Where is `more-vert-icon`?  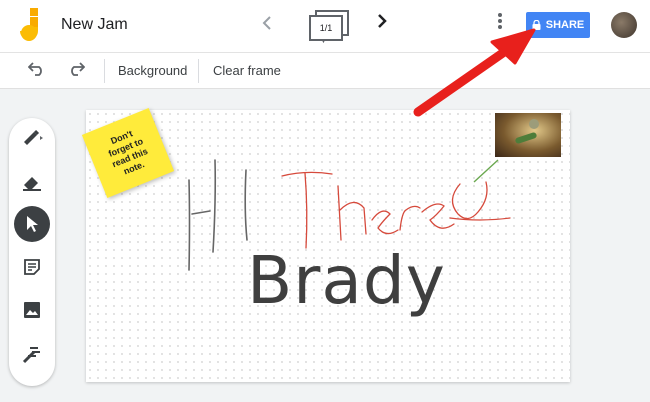
more-vert-icon is located at coordinates (500, 21).